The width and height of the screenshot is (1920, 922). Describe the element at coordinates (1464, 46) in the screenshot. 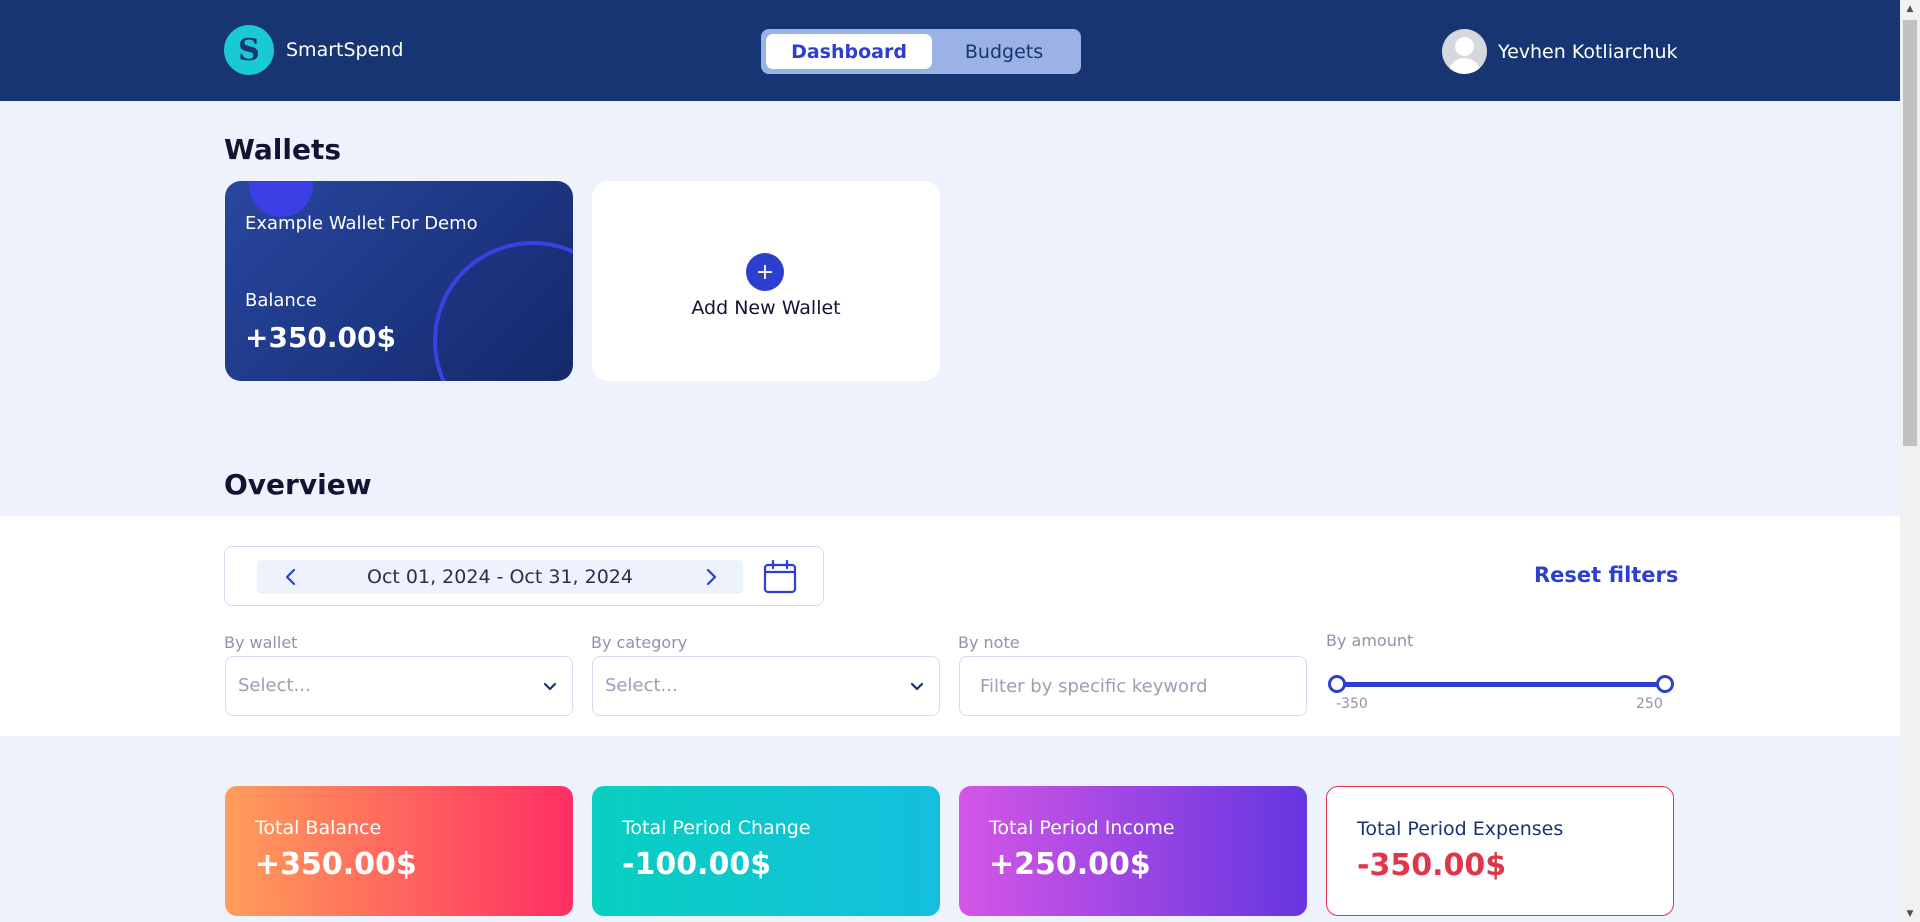

I see `avatar-head-shape` at that location.